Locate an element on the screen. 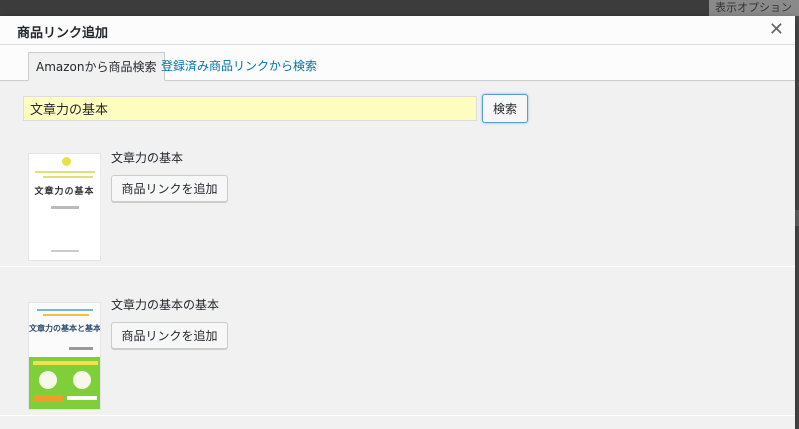 The width and height of the screenshot is (799, 429). tabs-bar: Amazonから商品検索 登録済み商品リンクから検索 is located at coordinates (397, 63).